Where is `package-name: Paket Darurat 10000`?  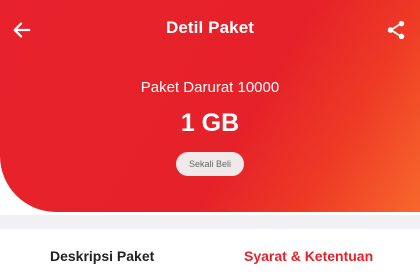 package-name: Paket Darurat 10000 is located at coordinates (210, 87).